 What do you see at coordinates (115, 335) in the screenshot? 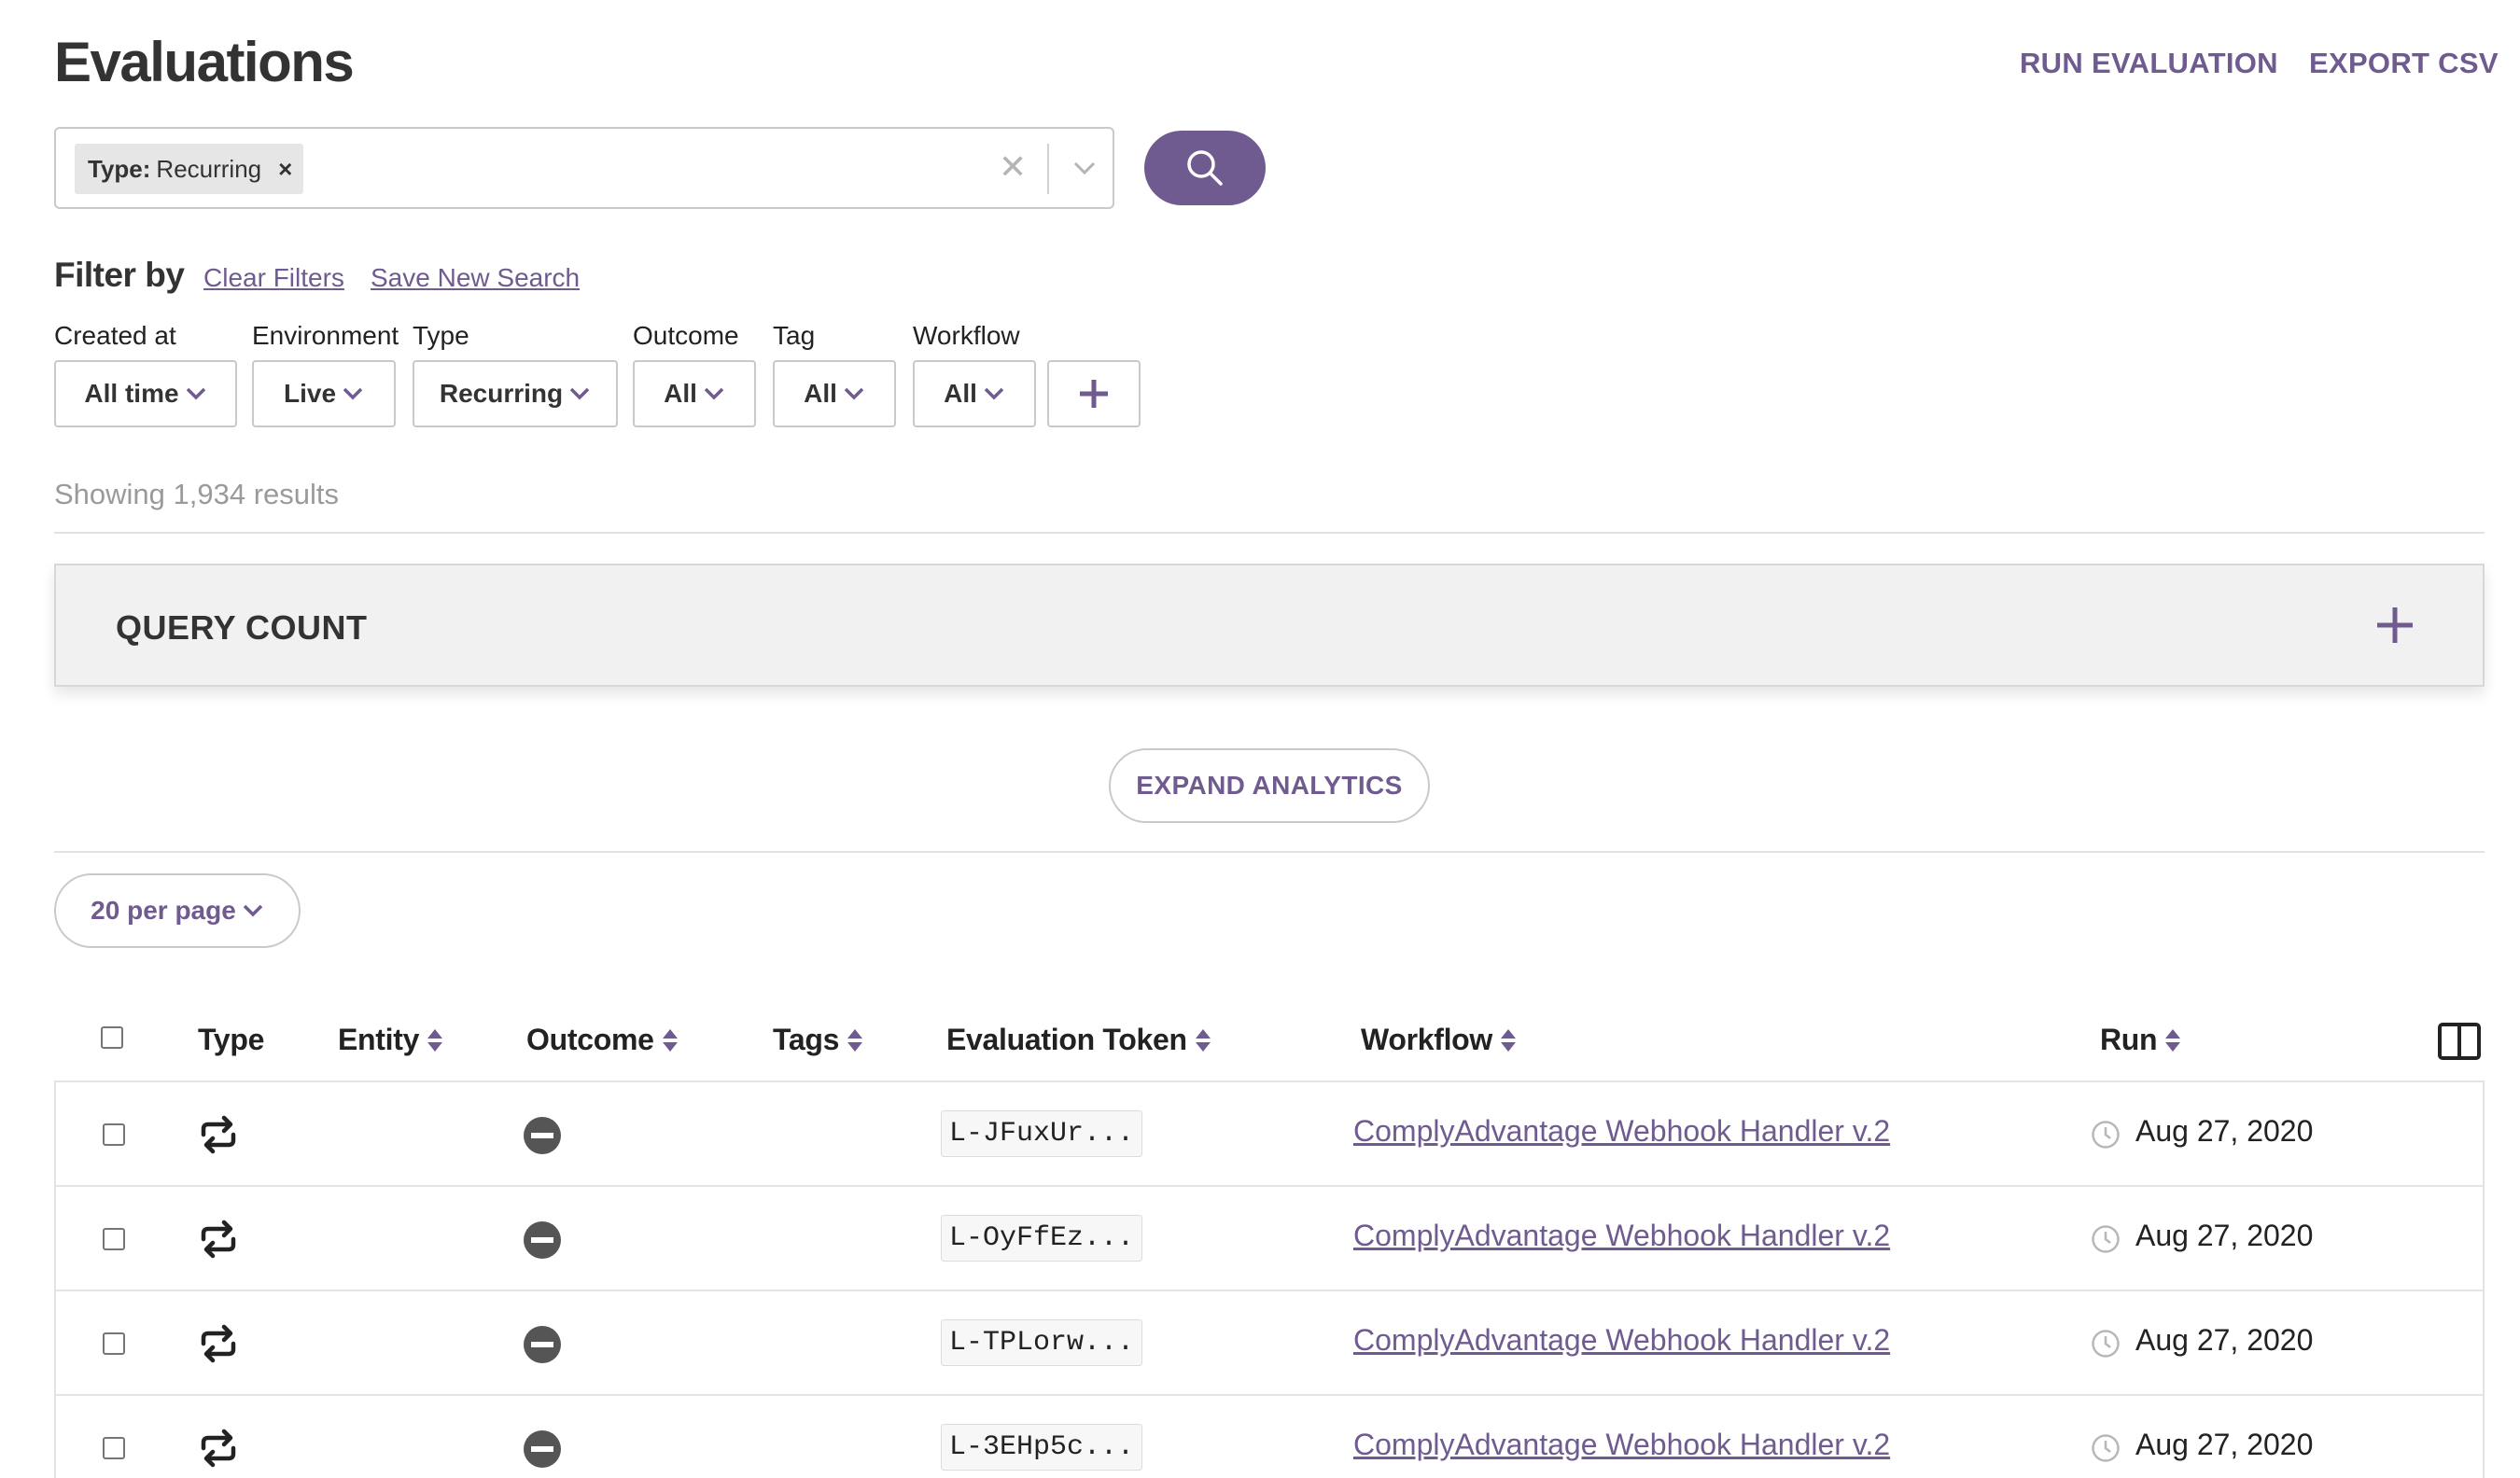
I see `filter-label-created-at: Created at` at bounding box center [115, 335].